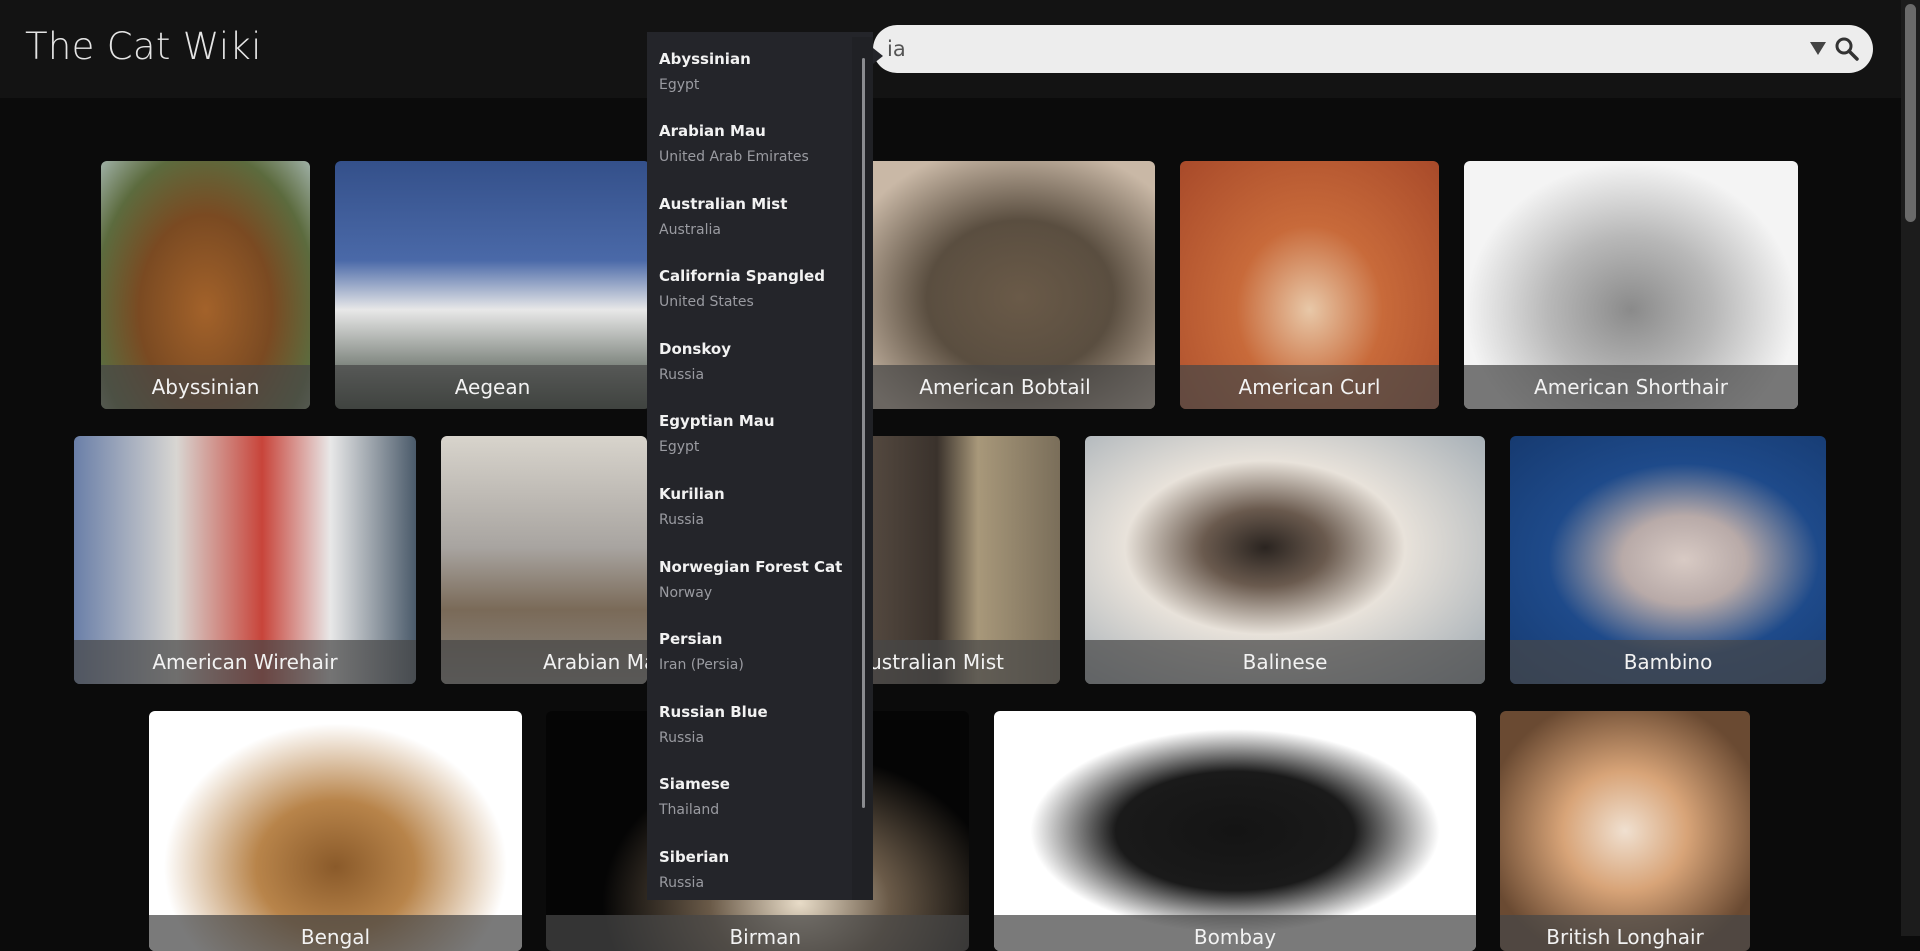  Describe the element at coordinates (754, 288) in the screenshot. I see `suggestion-item: California Spangled United States` at that location.